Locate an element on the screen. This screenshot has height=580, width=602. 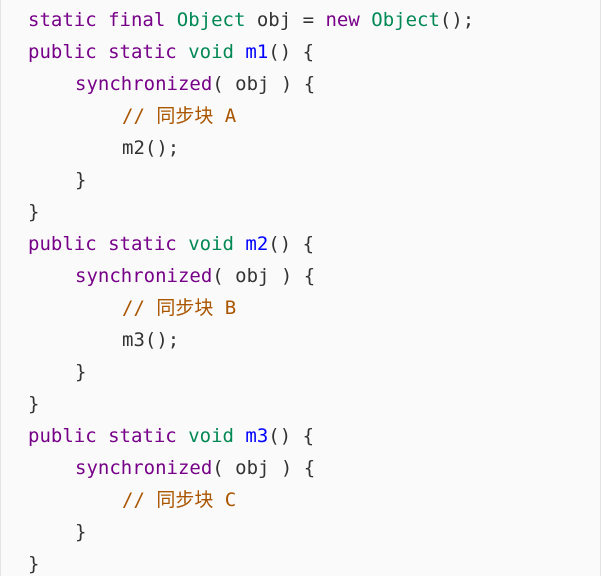
code-line-m3-signature: public static void m3() { is located at coordinates (314, 436).